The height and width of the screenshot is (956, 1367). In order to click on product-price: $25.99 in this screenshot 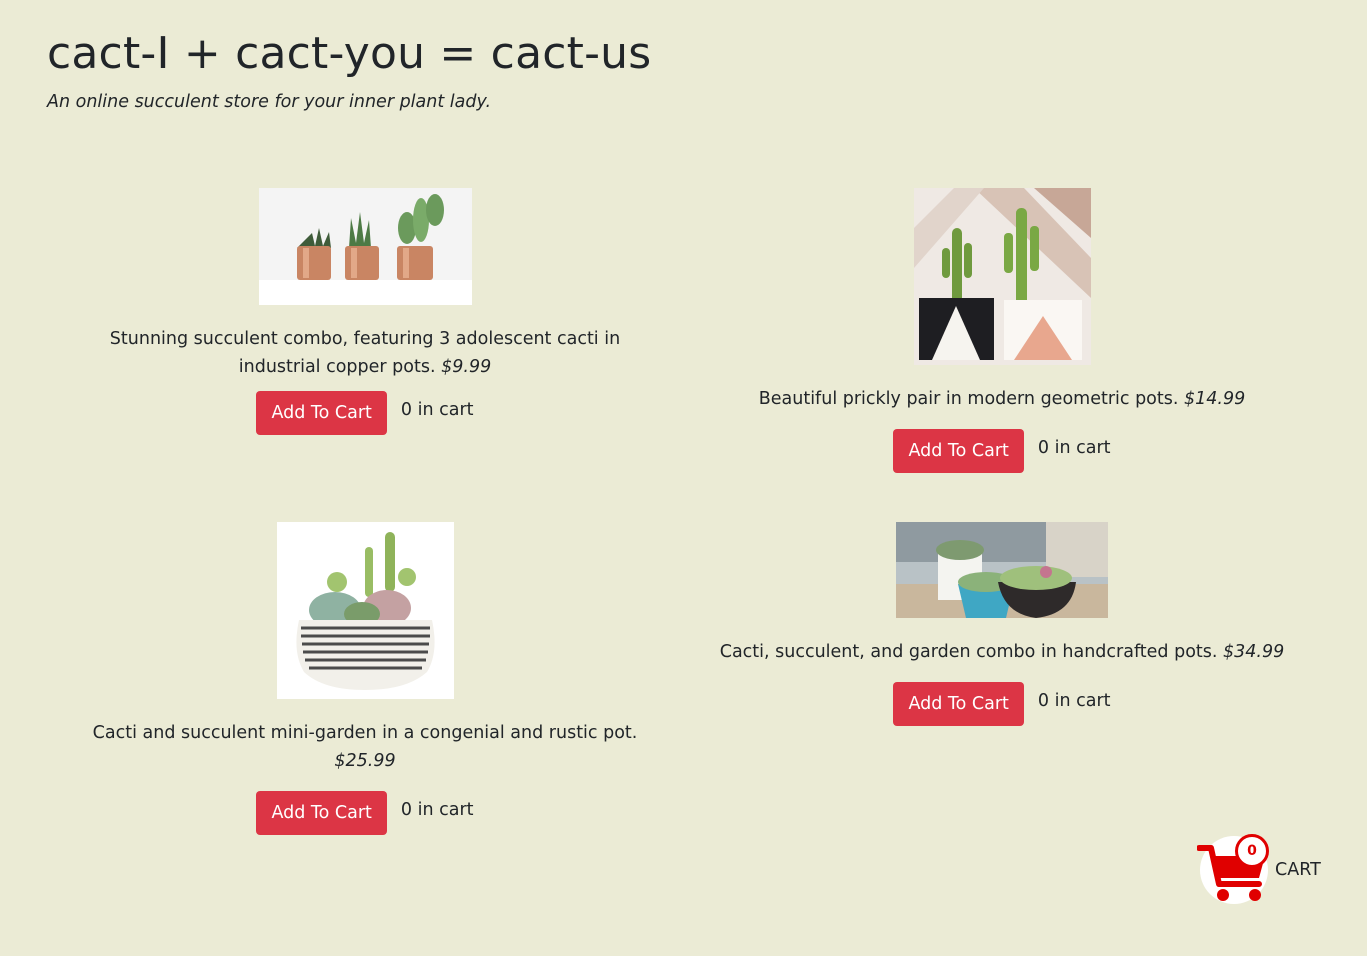, I will do `click(365, 761)`.